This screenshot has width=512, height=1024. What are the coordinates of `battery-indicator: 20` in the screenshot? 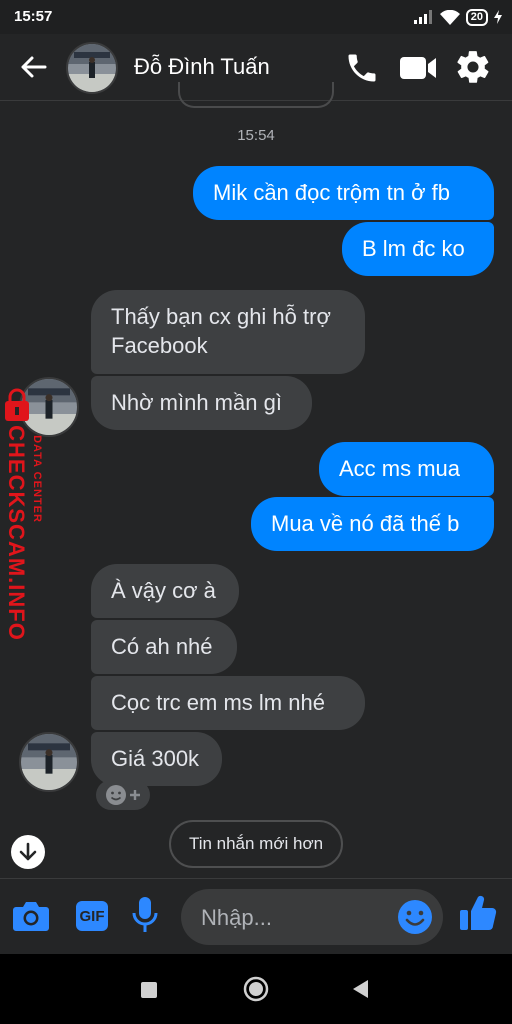 It's located at (476, 17).